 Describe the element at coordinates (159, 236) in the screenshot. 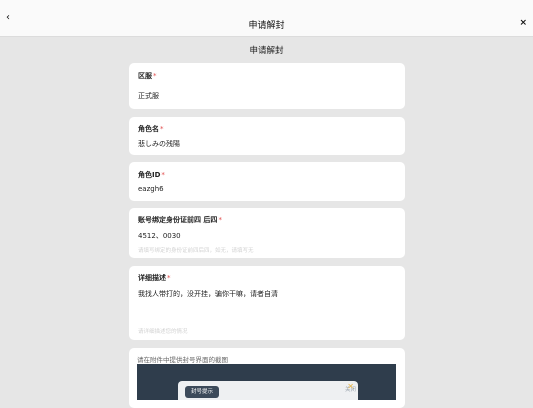

I see `id-card-input: 4512、0030` at that location.